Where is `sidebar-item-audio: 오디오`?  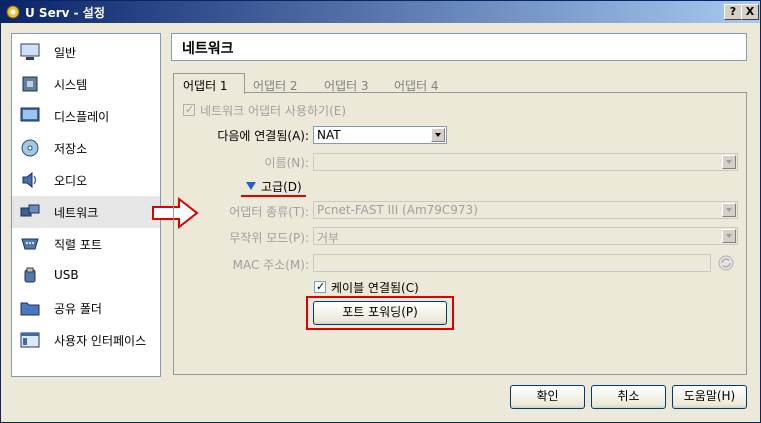 sidebar-item-audio: 오디오 is located at coordinates (86, 180).